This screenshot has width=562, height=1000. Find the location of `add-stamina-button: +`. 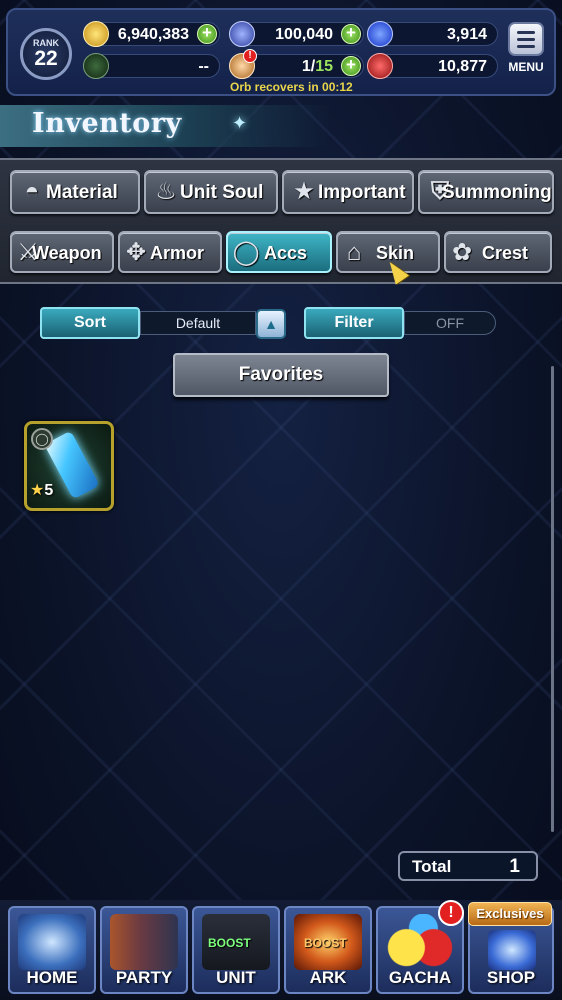

add-stamina-button: + is located at coordinates (351, 66).